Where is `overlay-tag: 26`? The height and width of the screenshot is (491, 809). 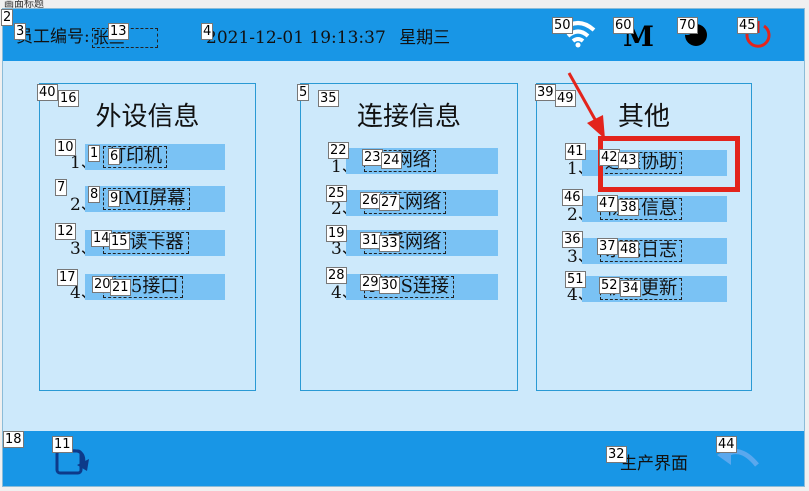
overlay-tag: 26 is located at coordinates (370, 200).